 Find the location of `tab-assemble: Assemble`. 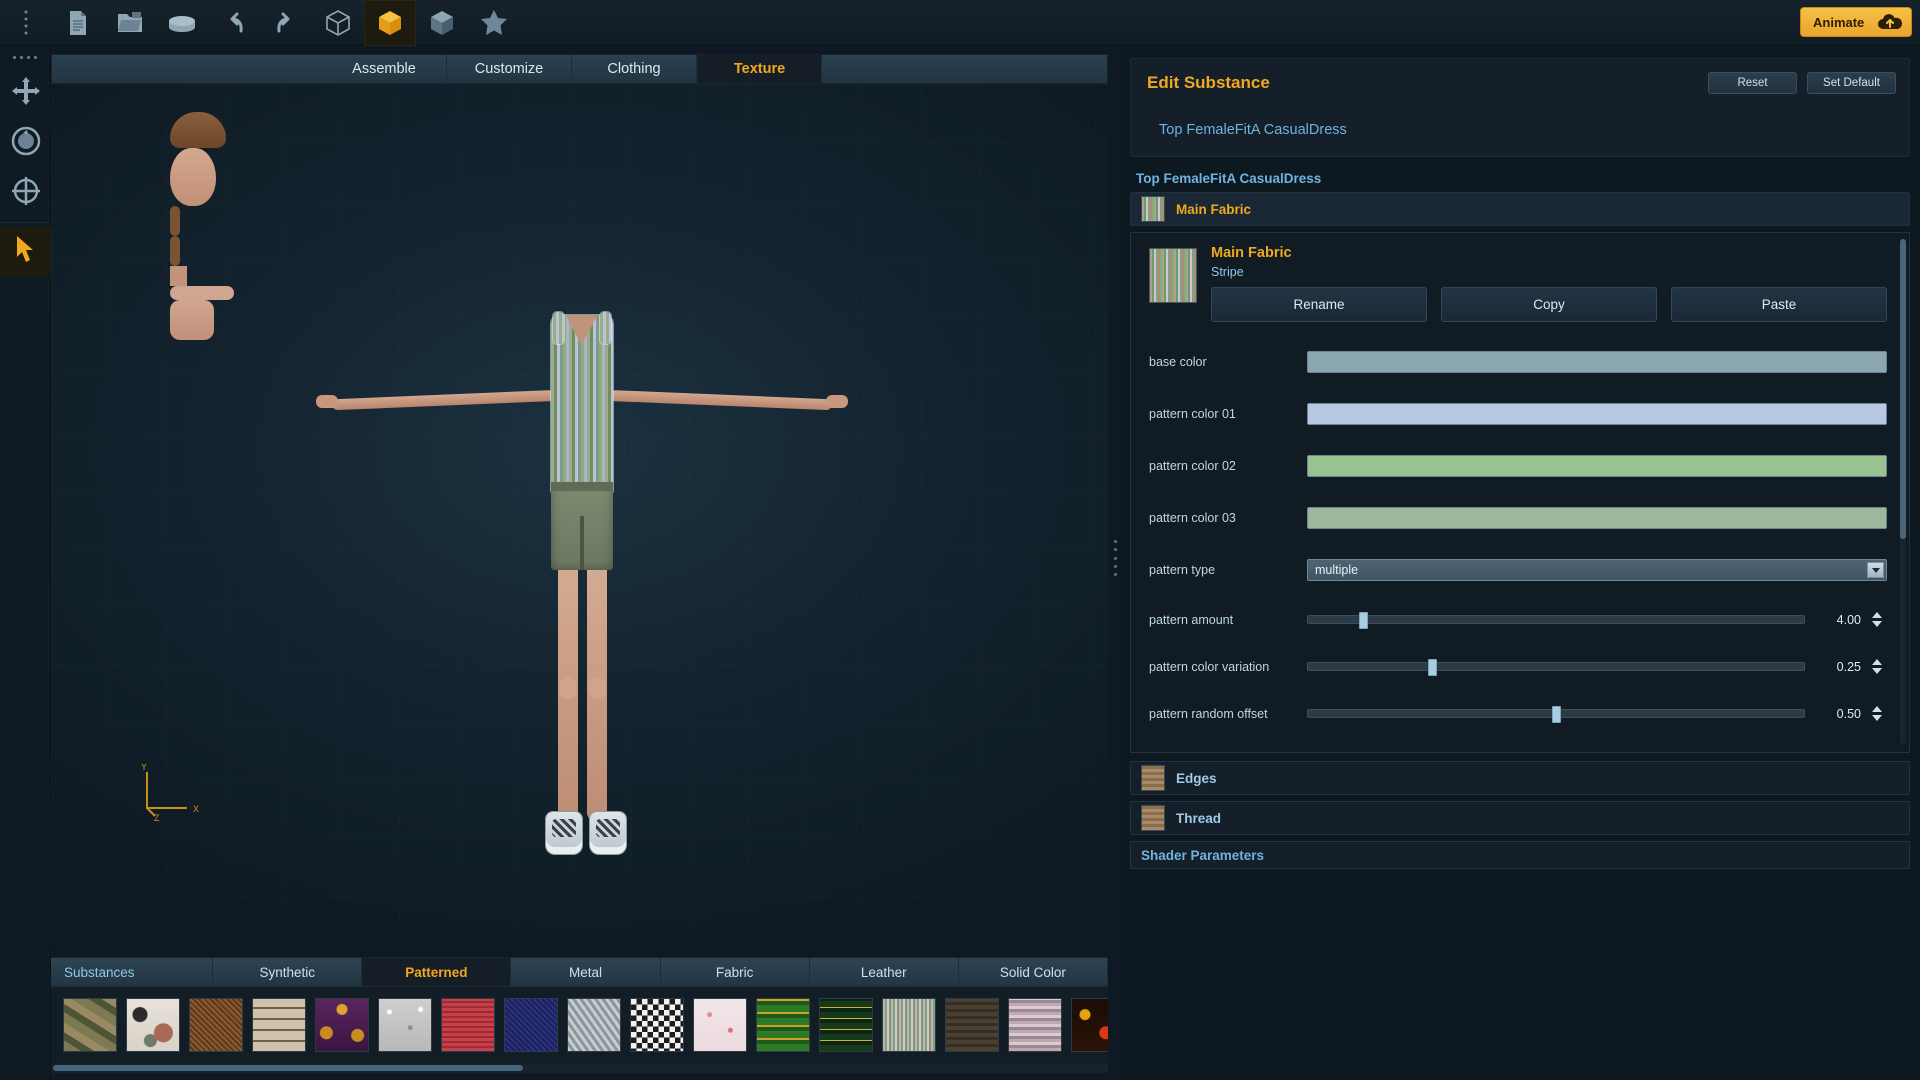

tab-assemble: Assemble is located at coordinates (384, 69).